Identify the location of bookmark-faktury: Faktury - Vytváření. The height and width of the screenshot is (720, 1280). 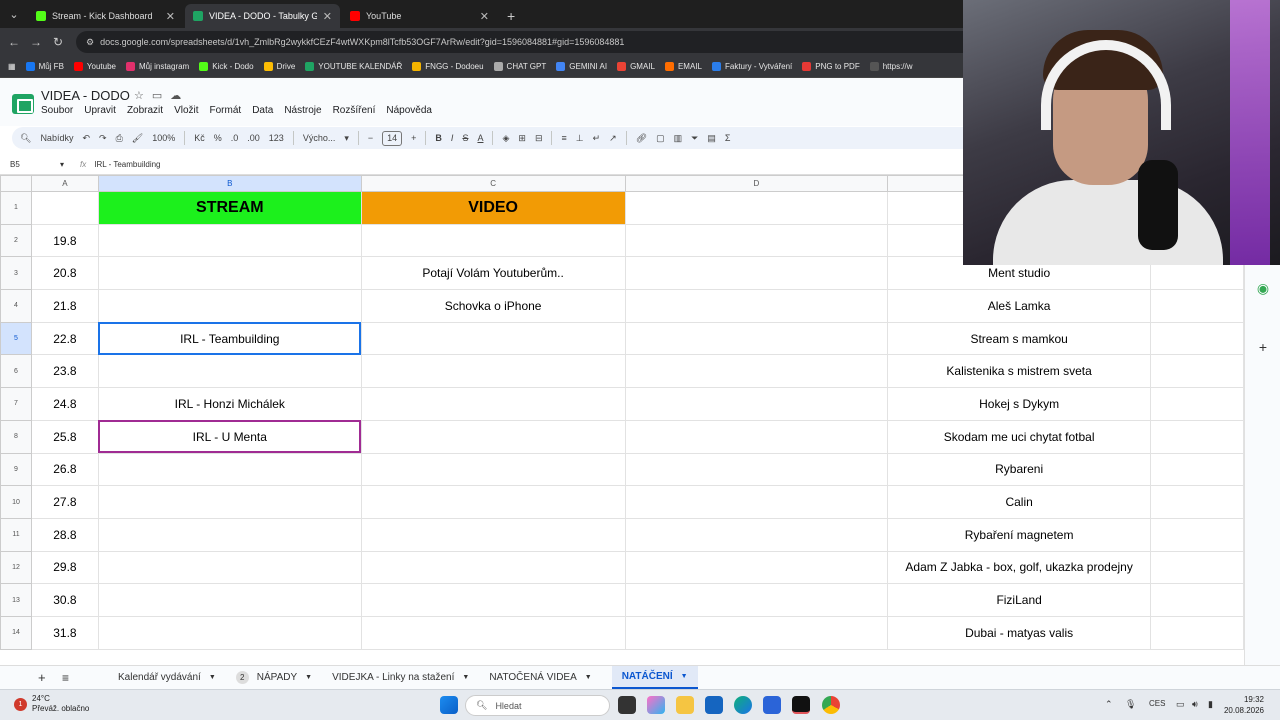
(751, 66).